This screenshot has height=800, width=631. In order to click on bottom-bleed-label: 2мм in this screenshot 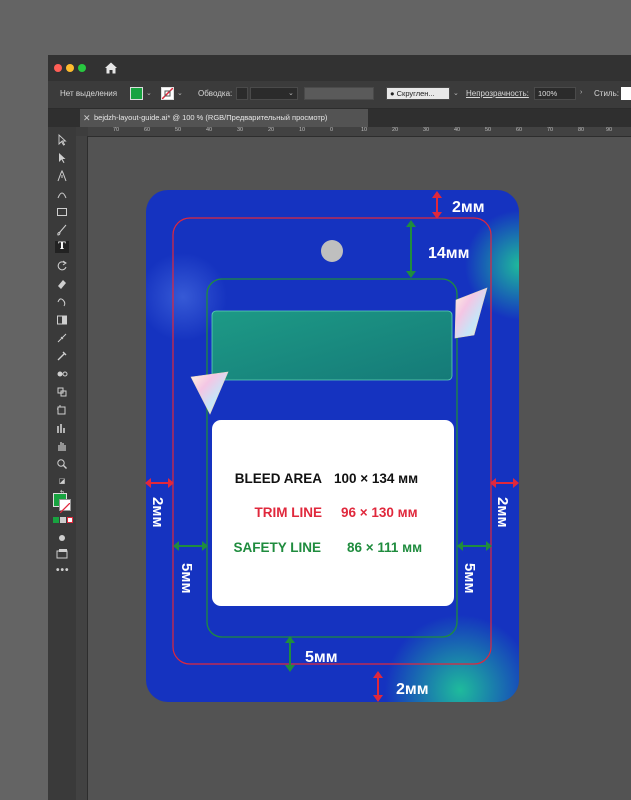, I will do `click(412, 689)`.